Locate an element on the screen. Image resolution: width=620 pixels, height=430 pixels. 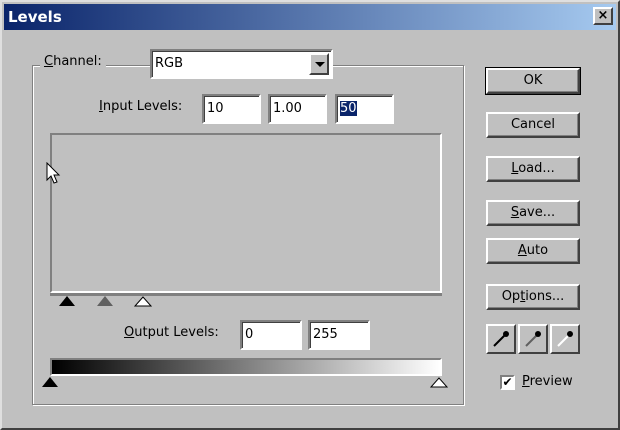
eyedropper-white-icon is located at coordinates (565, 339).